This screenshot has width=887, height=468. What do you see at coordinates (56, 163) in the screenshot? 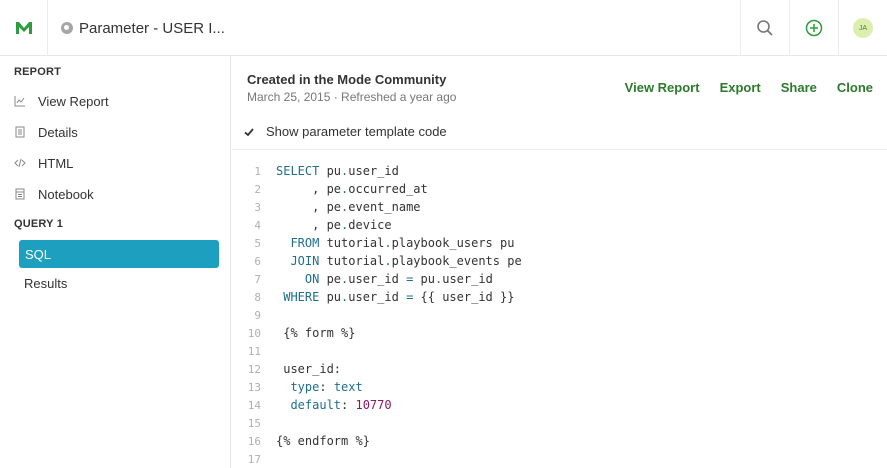
I see `sidebar-item-label: HTML` at bounding box center [56, 163].